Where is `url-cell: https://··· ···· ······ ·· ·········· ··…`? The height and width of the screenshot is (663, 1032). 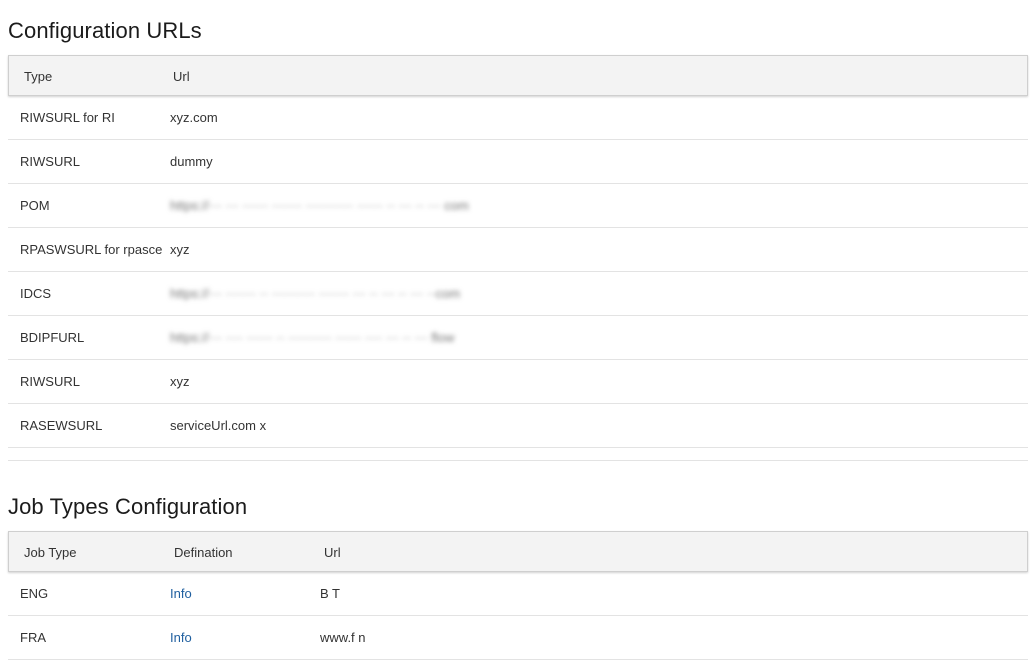 url-cell: https://··· ···· ······ ·· ·········· ··… is located at coordinates (312, 337).